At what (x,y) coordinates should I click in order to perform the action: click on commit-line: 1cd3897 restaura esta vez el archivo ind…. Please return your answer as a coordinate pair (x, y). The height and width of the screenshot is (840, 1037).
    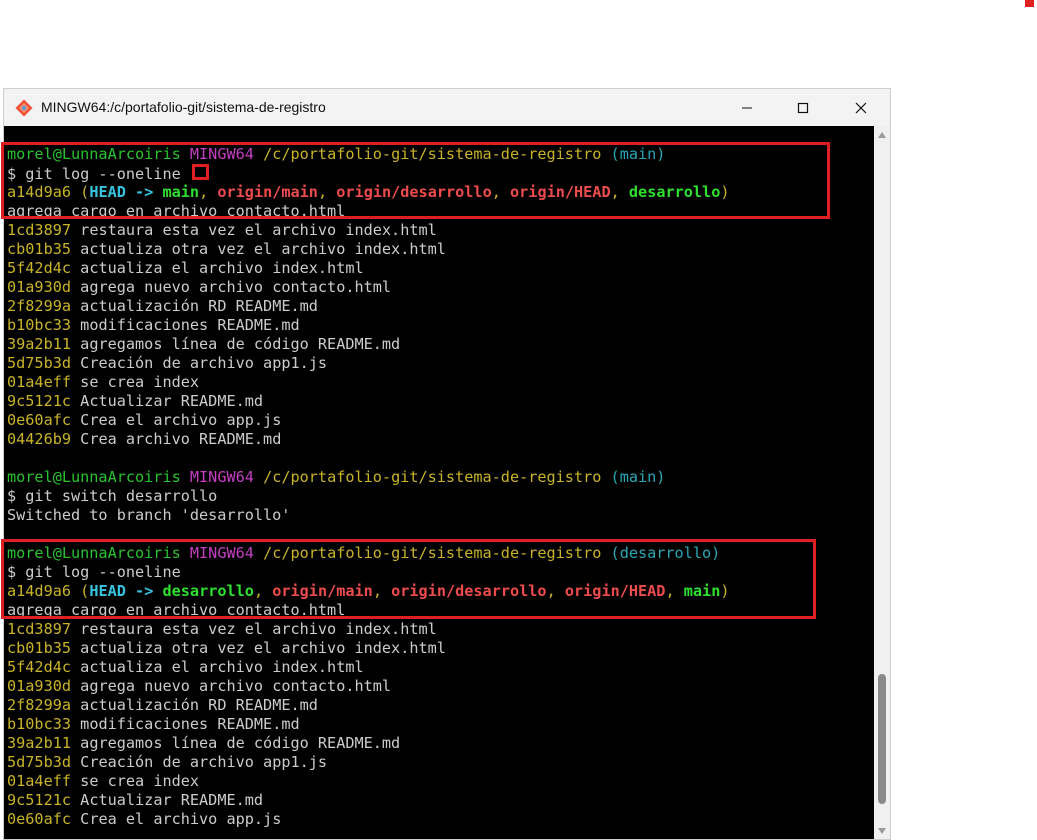
    Looking at the image, I should click on (368, 230).